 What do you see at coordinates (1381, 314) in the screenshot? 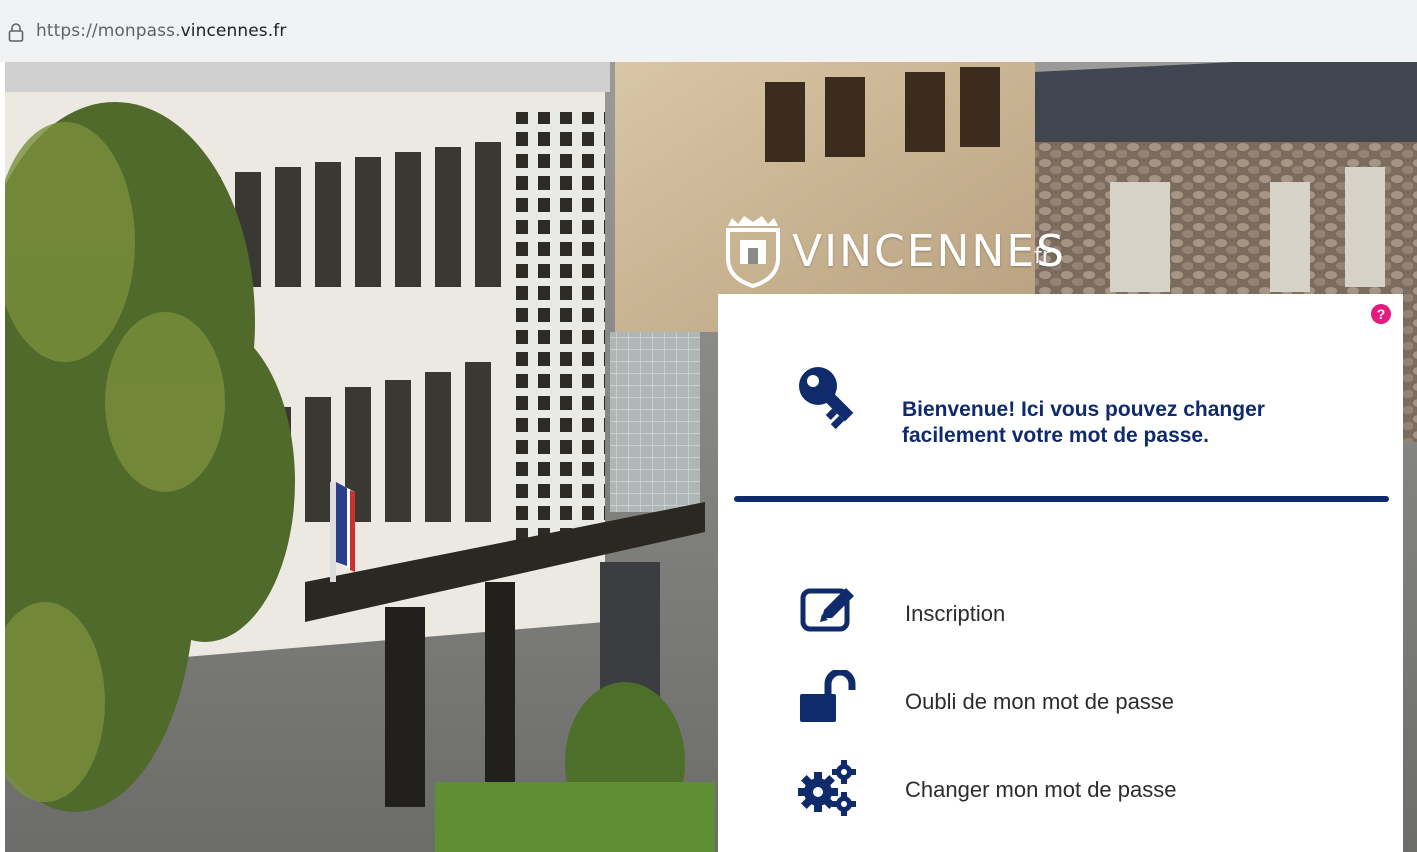
I see `help-icon: ?` at bounding box center [1381, 314].